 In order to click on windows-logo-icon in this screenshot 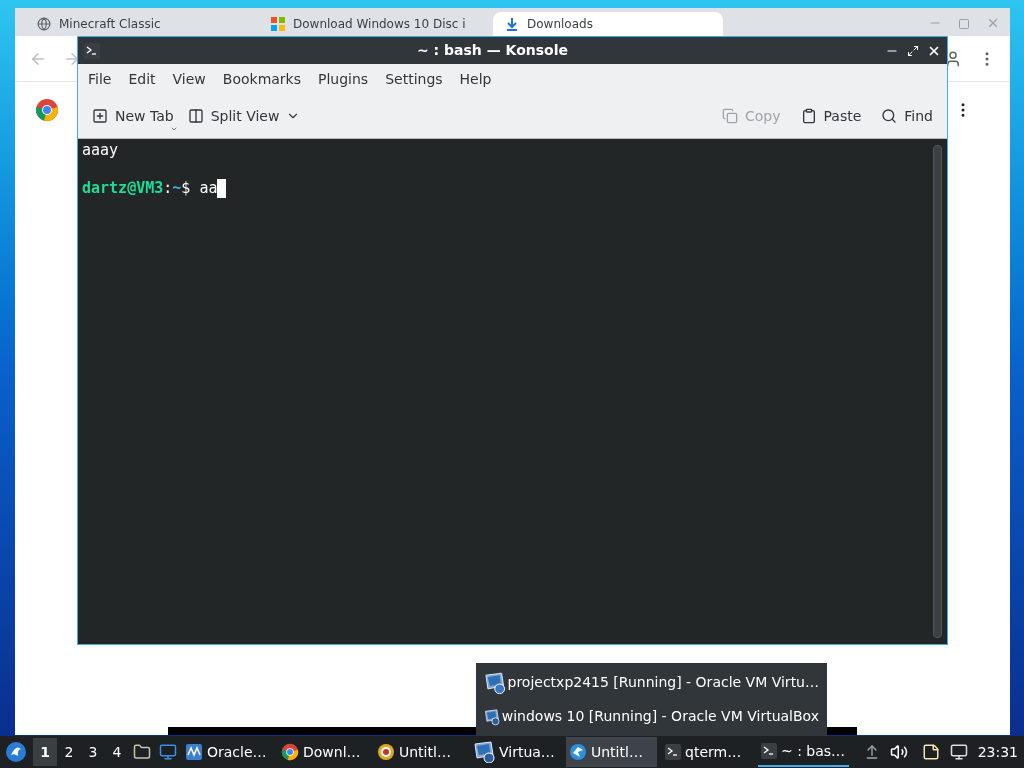, I will do `click(278, 24)`.